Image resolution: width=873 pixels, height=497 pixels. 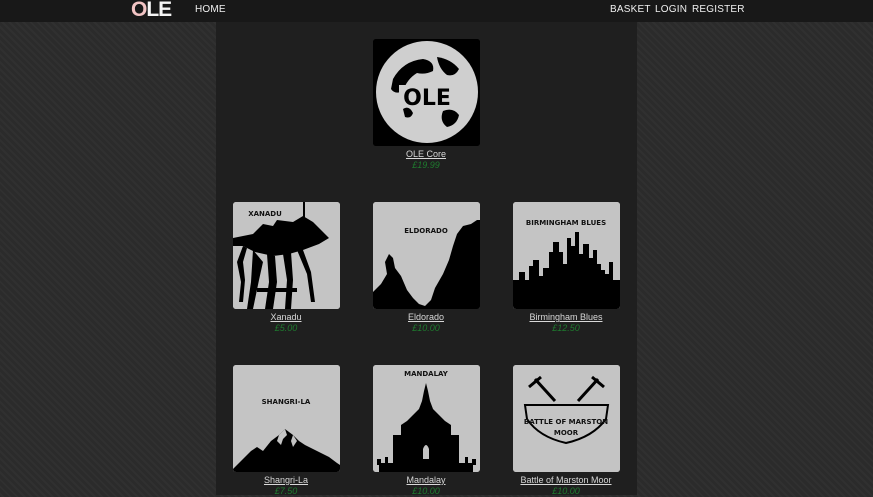 I want to click on site-logo: OLE, so click(x=151, y=10).